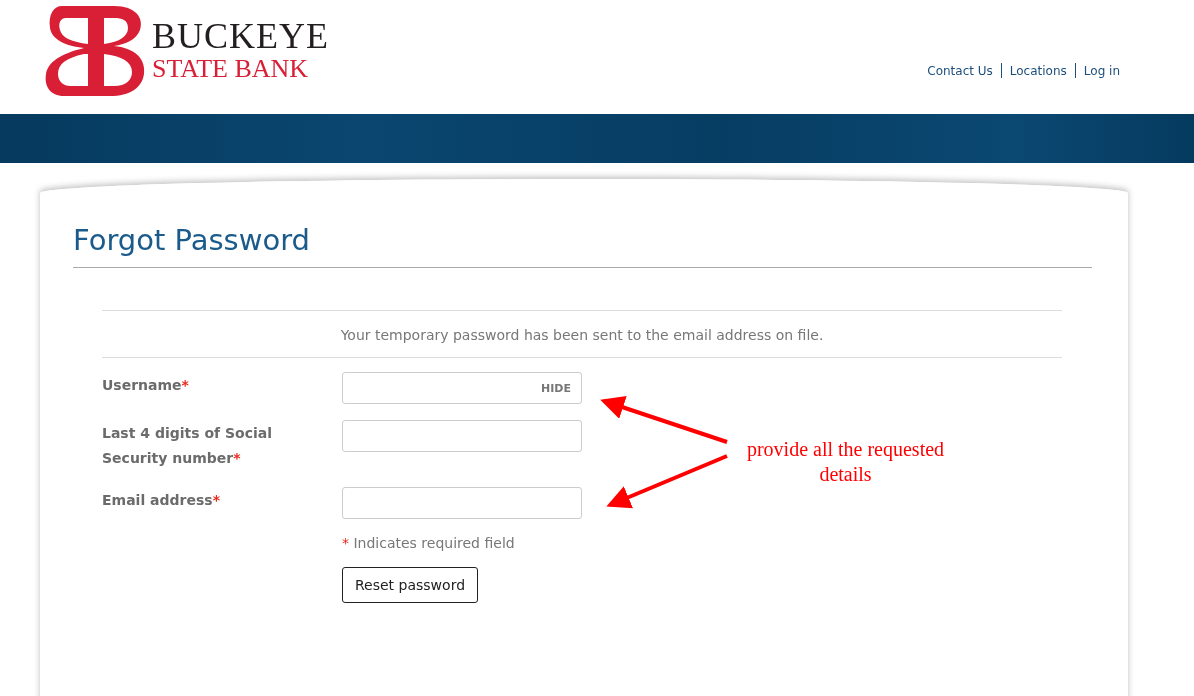 The height and width of the screenshot is (696, 1194). What do you see at coordinates (556, 388) in the screenshot?
I see `hide-toggle: HIDE` at bounding box center [556, 388].